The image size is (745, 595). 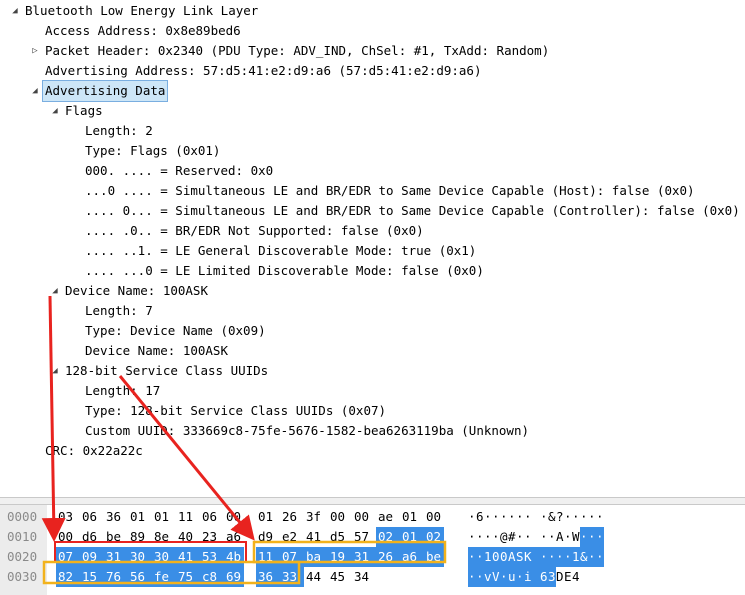 I want to click on hex-byte: 8e, so click(x=162, y=537).